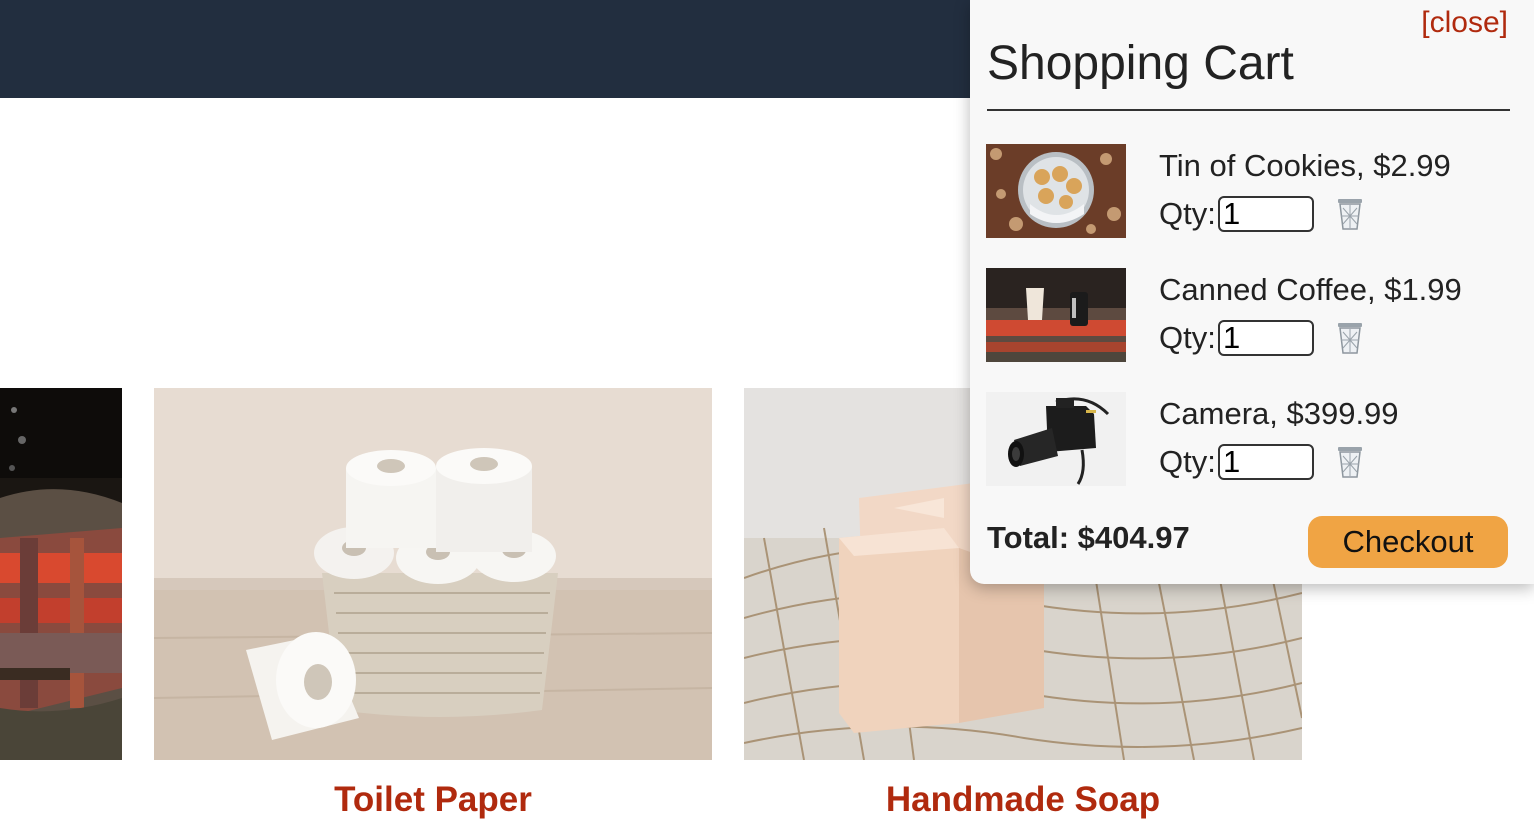 The height and width of the screenshot is (838, 1534). Describe the element at coordinates (1305, 165) in the screenshot. I see `cart-item-name: Tin of Cookies, $2.99` at that location.